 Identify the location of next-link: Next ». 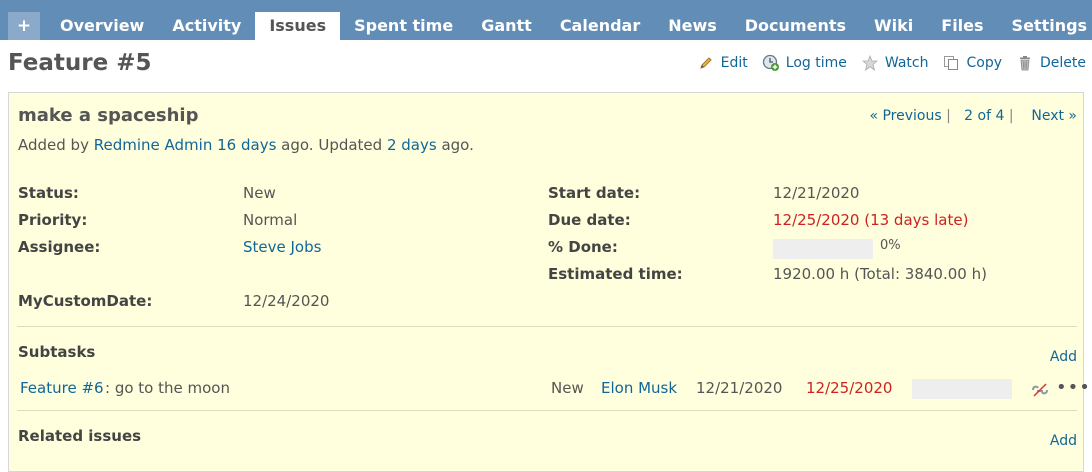
(1054, 116).